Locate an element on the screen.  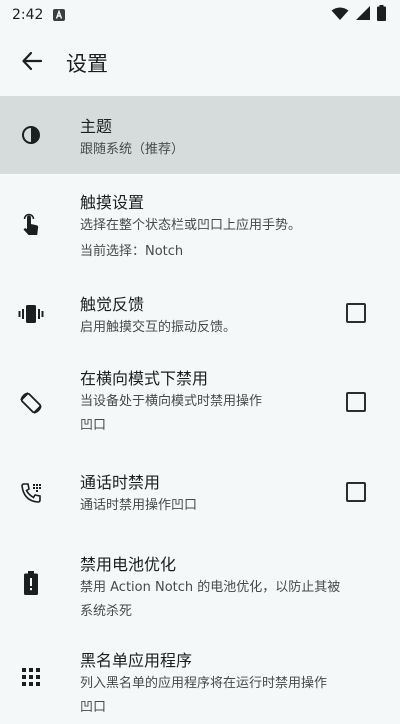
setting-item-battery: 禁用电池优化 禁用 Action Notch 的电池优化，以防止其被 系统杀死 is located at coordinates (200, 585).